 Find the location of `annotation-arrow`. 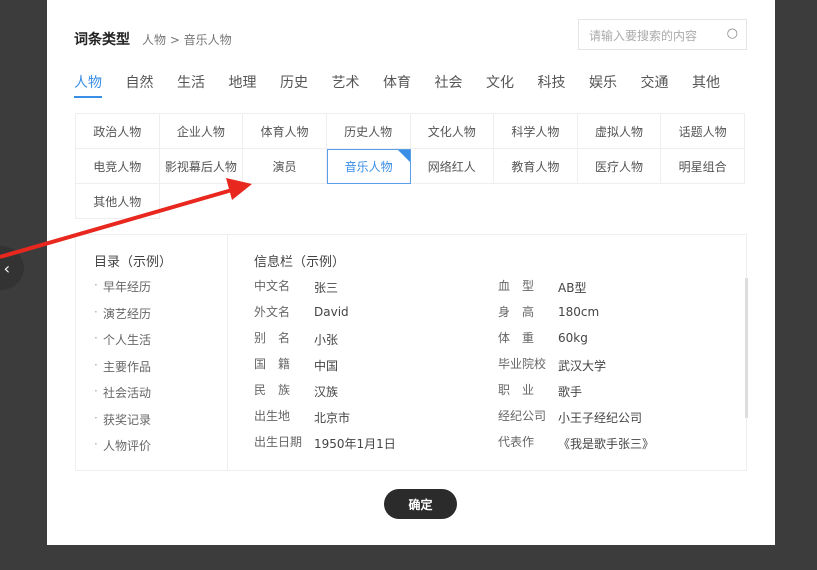

annotation-arrow is located at coordinates (126, 218).